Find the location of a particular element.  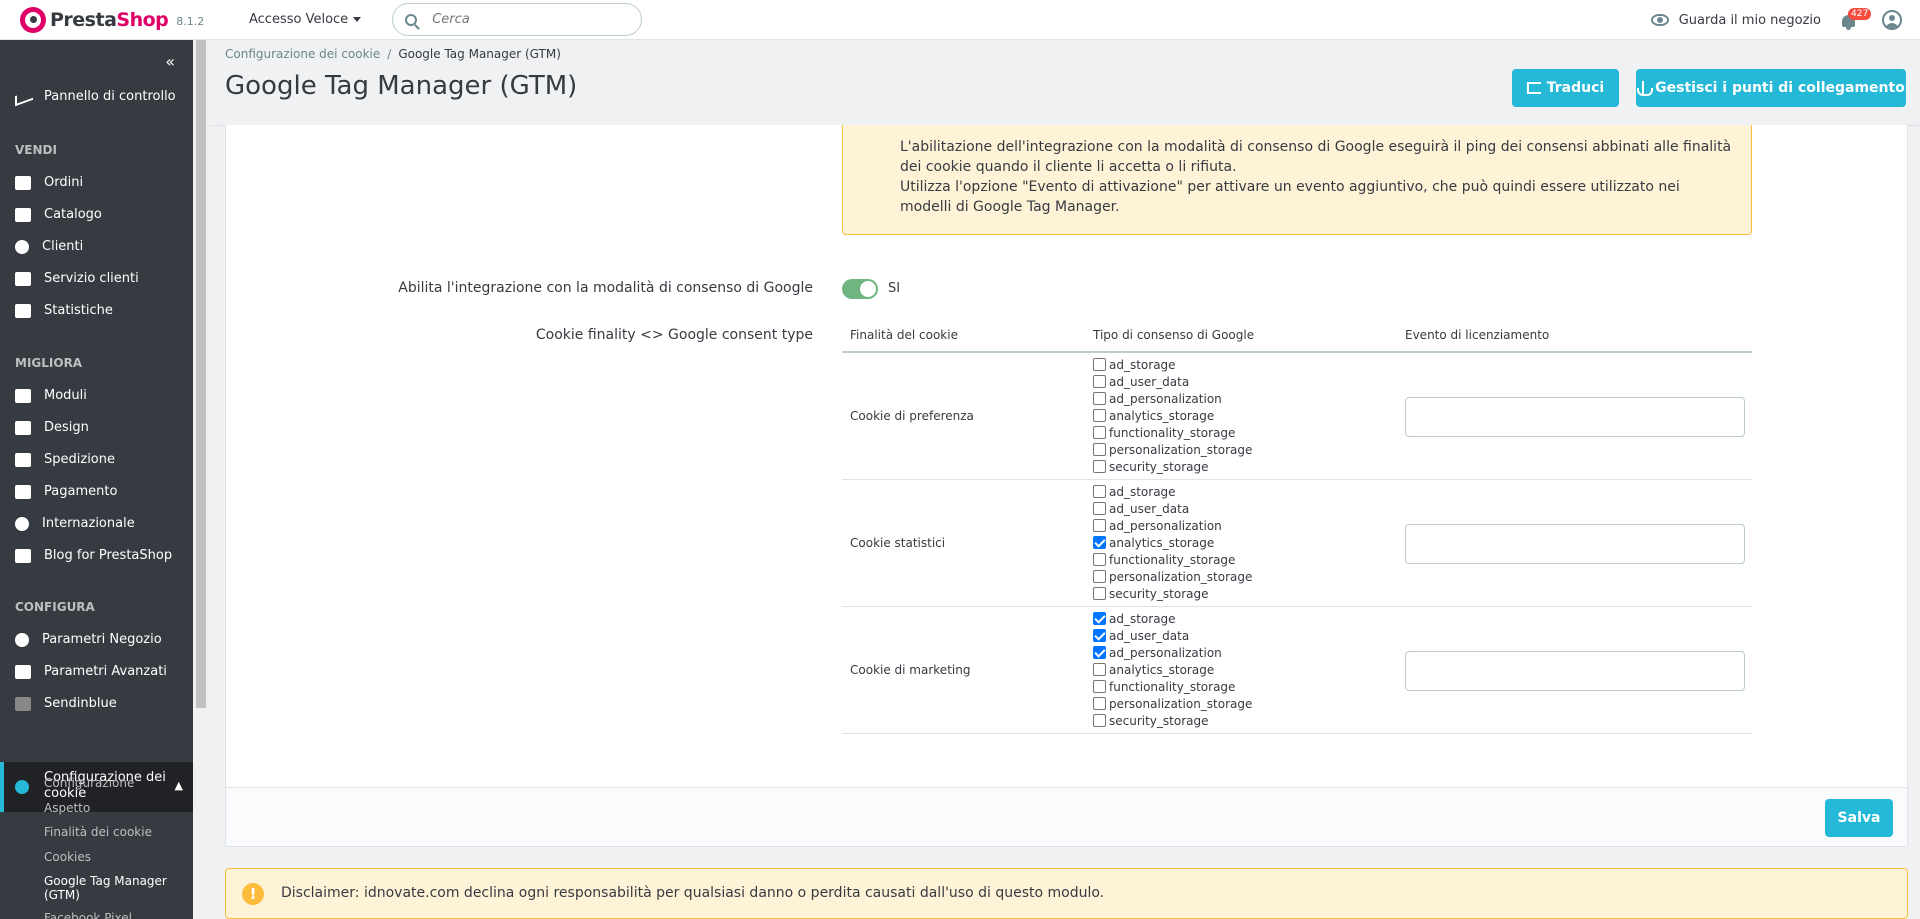

sidebar-sub-appearance: Aspetto is located at coordinates (67, 808).